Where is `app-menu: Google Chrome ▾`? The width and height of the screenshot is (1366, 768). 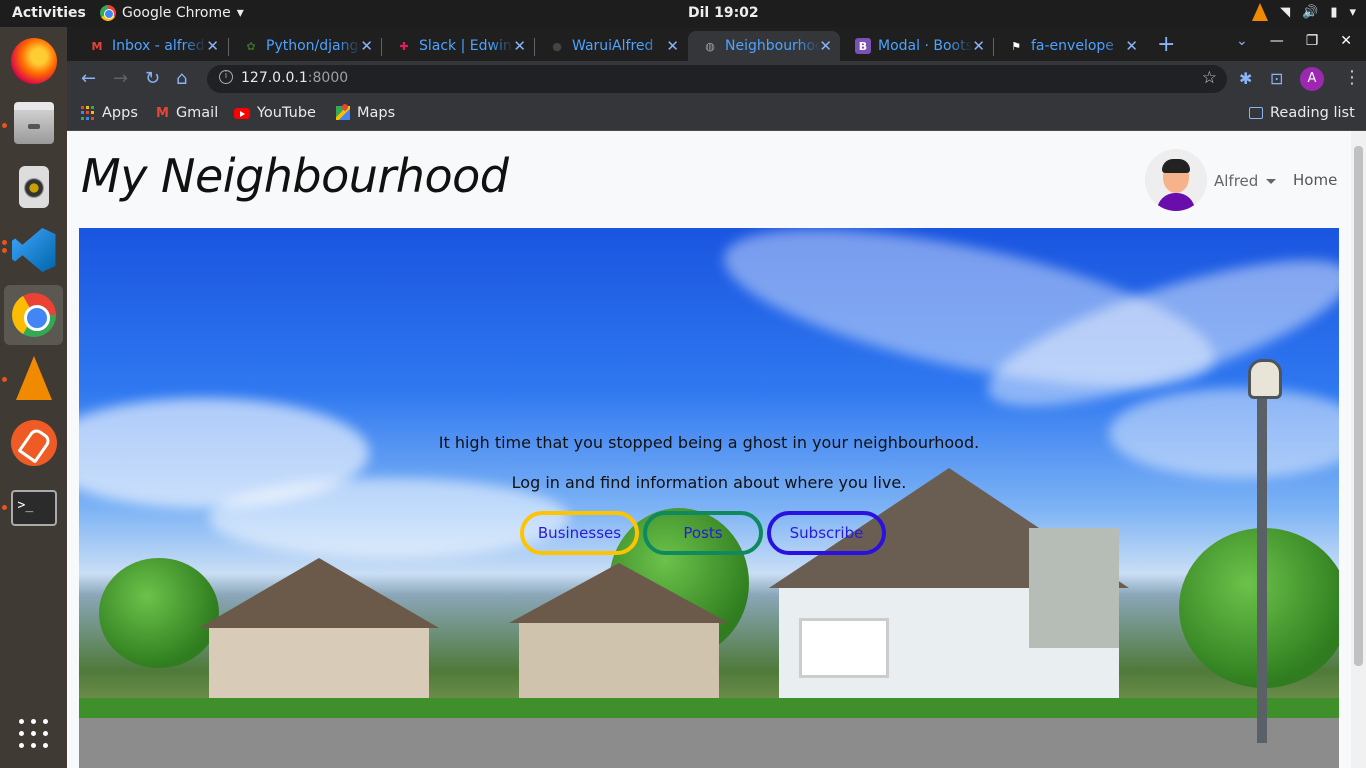 app-menu: Google Chrome ▾ is located at coordinates (172, 13).